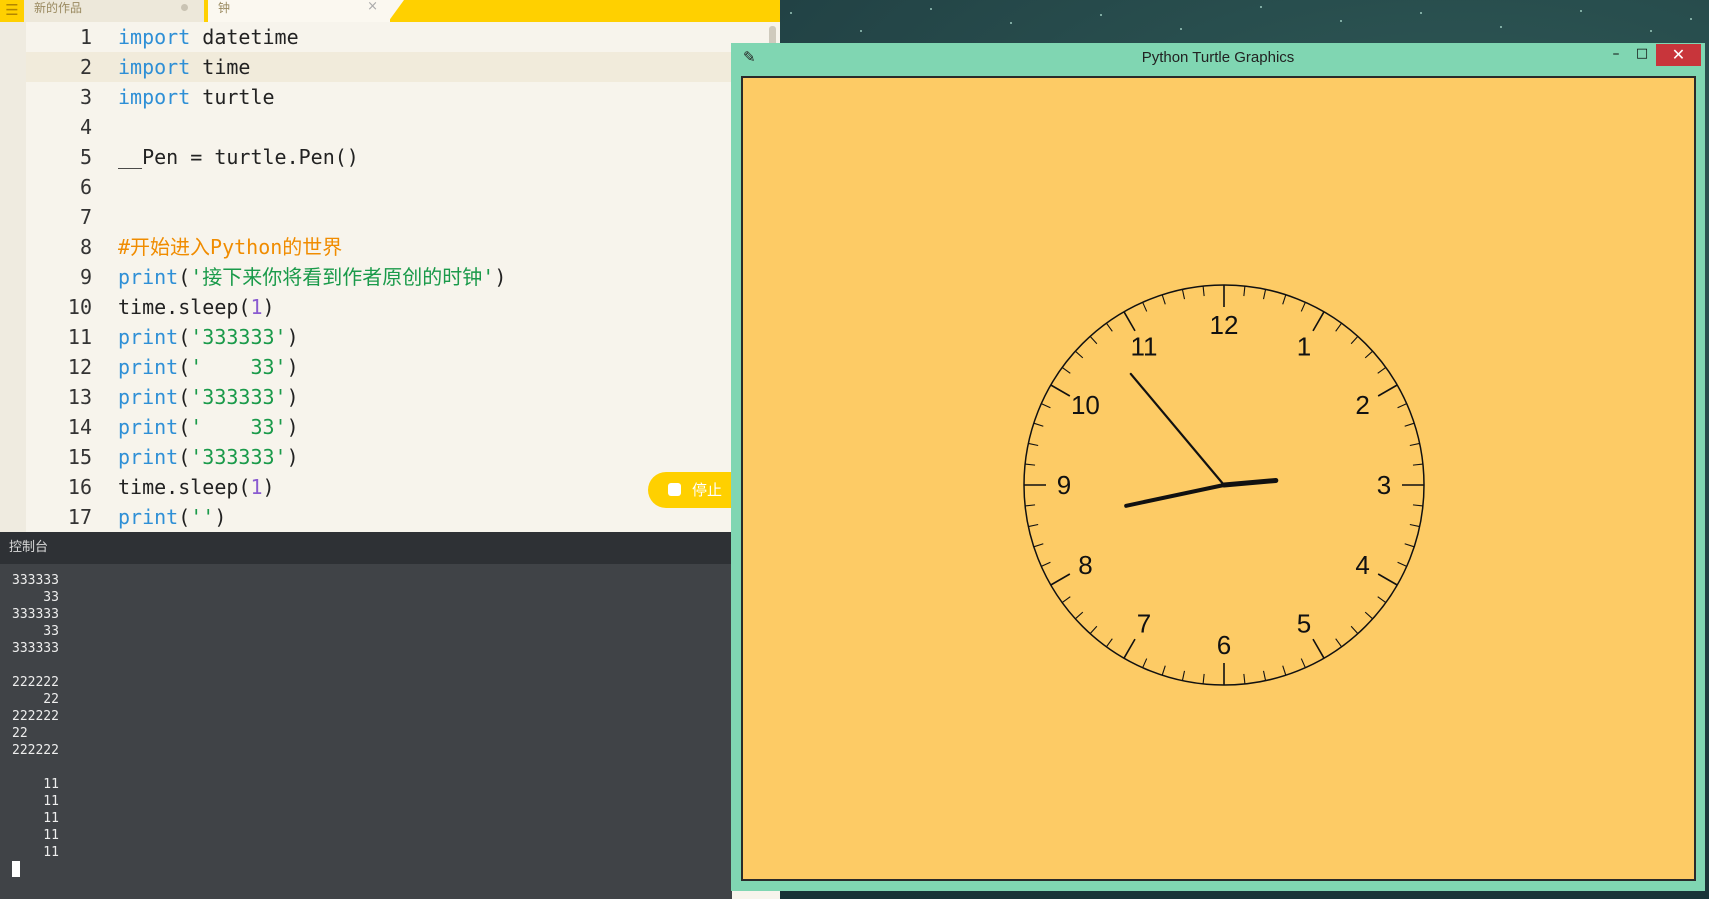  What do you see at coordinates (238, 367) in the screenshot?
I see `code-token: ' 33'` at bounding box center [238, 367].